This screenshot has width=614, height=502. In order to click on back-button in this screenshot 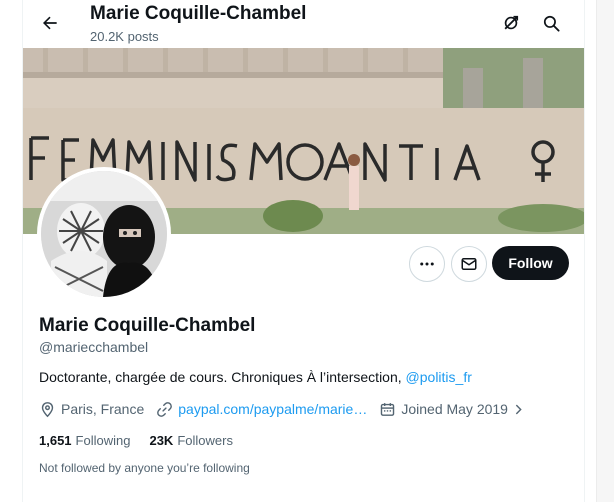, I will do `click(50, 23)`.